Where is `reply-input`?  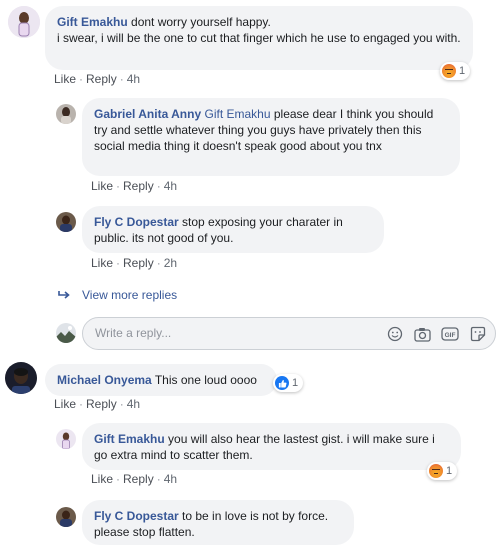
reply-input is located at coordinates (230, 333).